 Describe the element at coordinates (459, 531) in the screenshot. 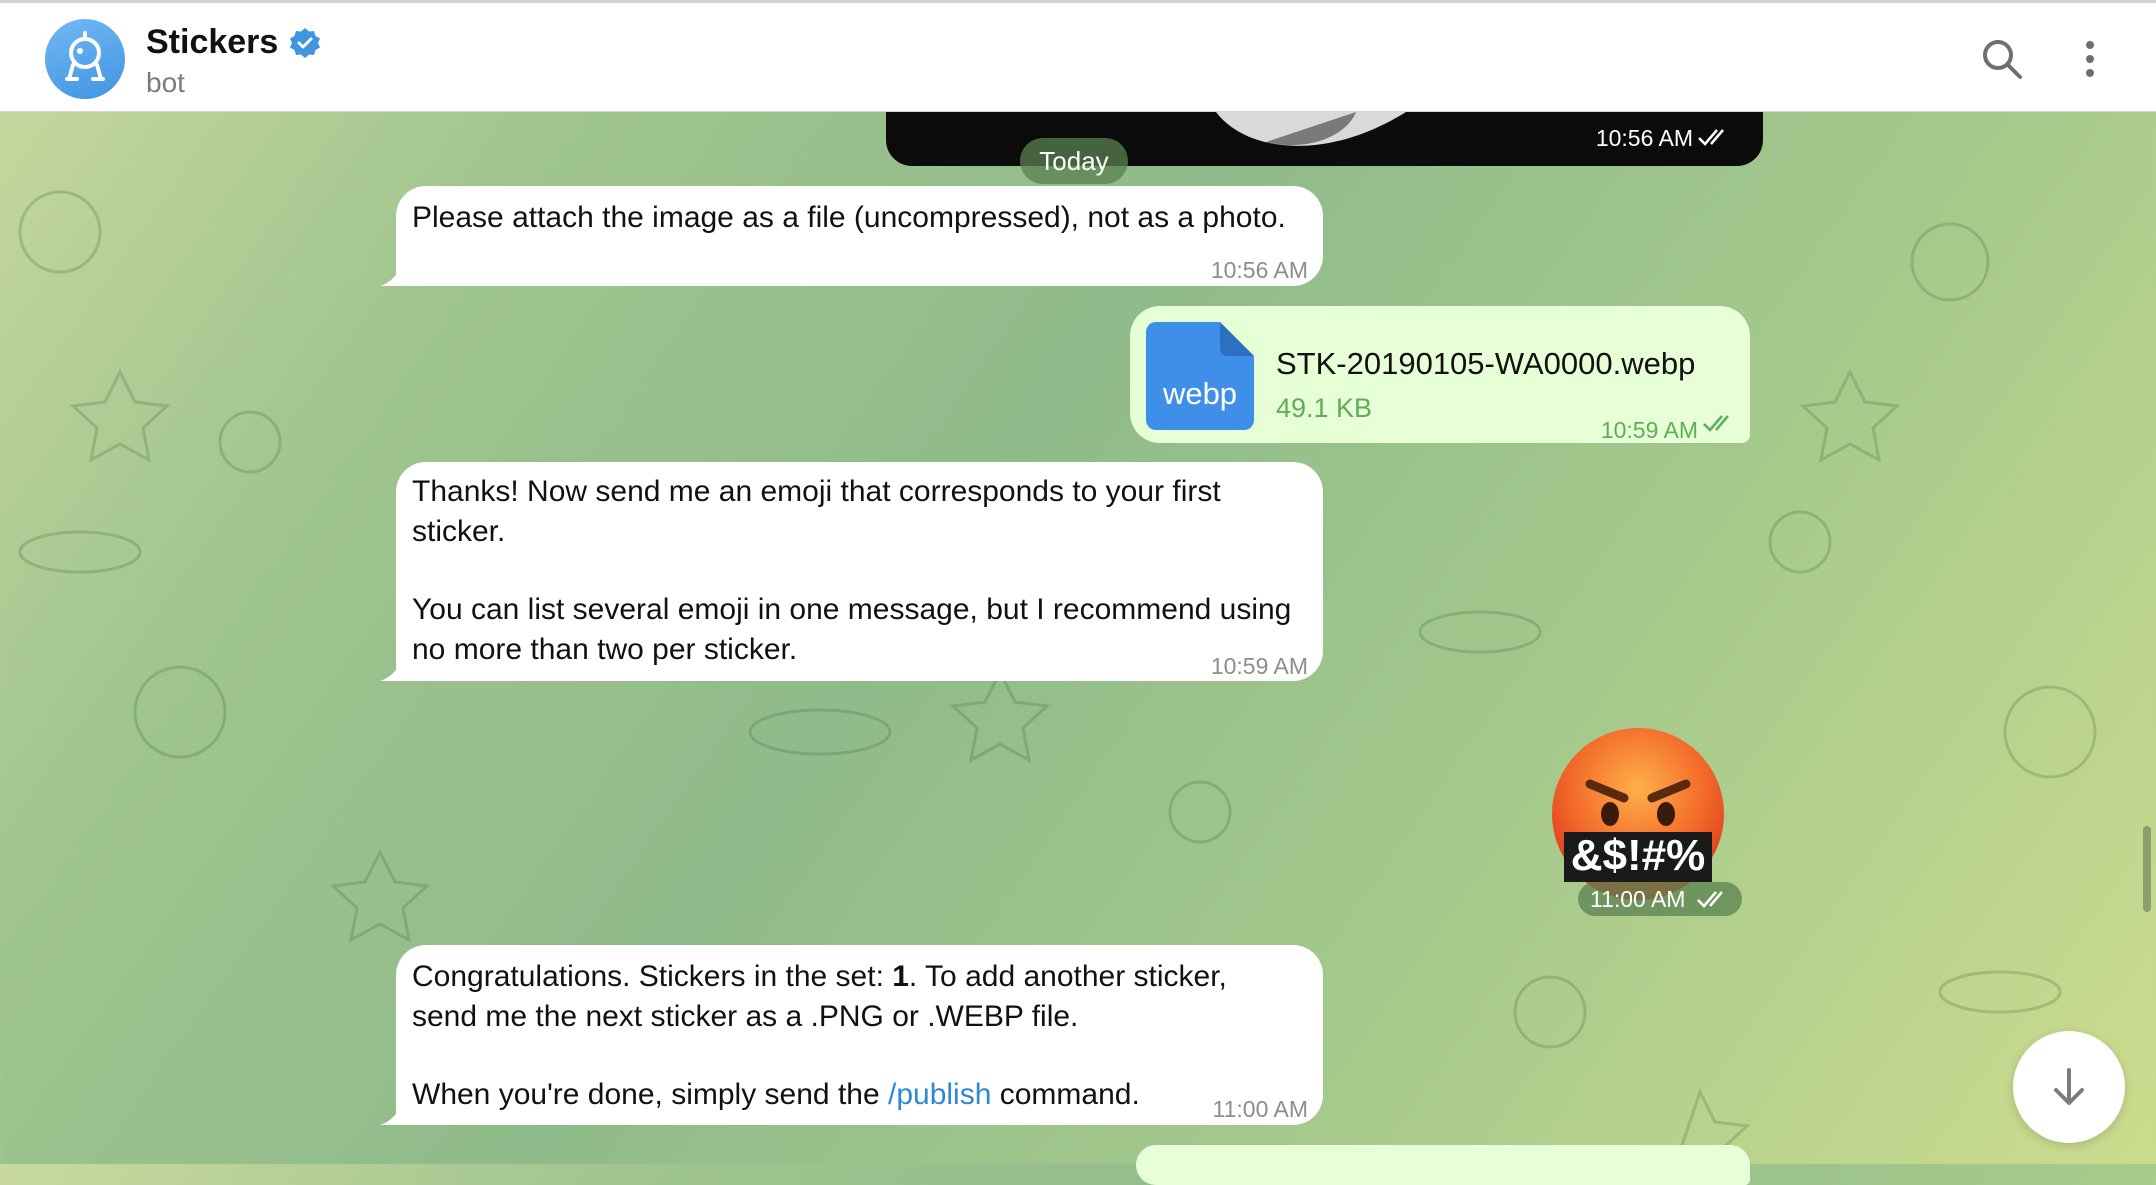

I see `message-line: sticker.` at that location.